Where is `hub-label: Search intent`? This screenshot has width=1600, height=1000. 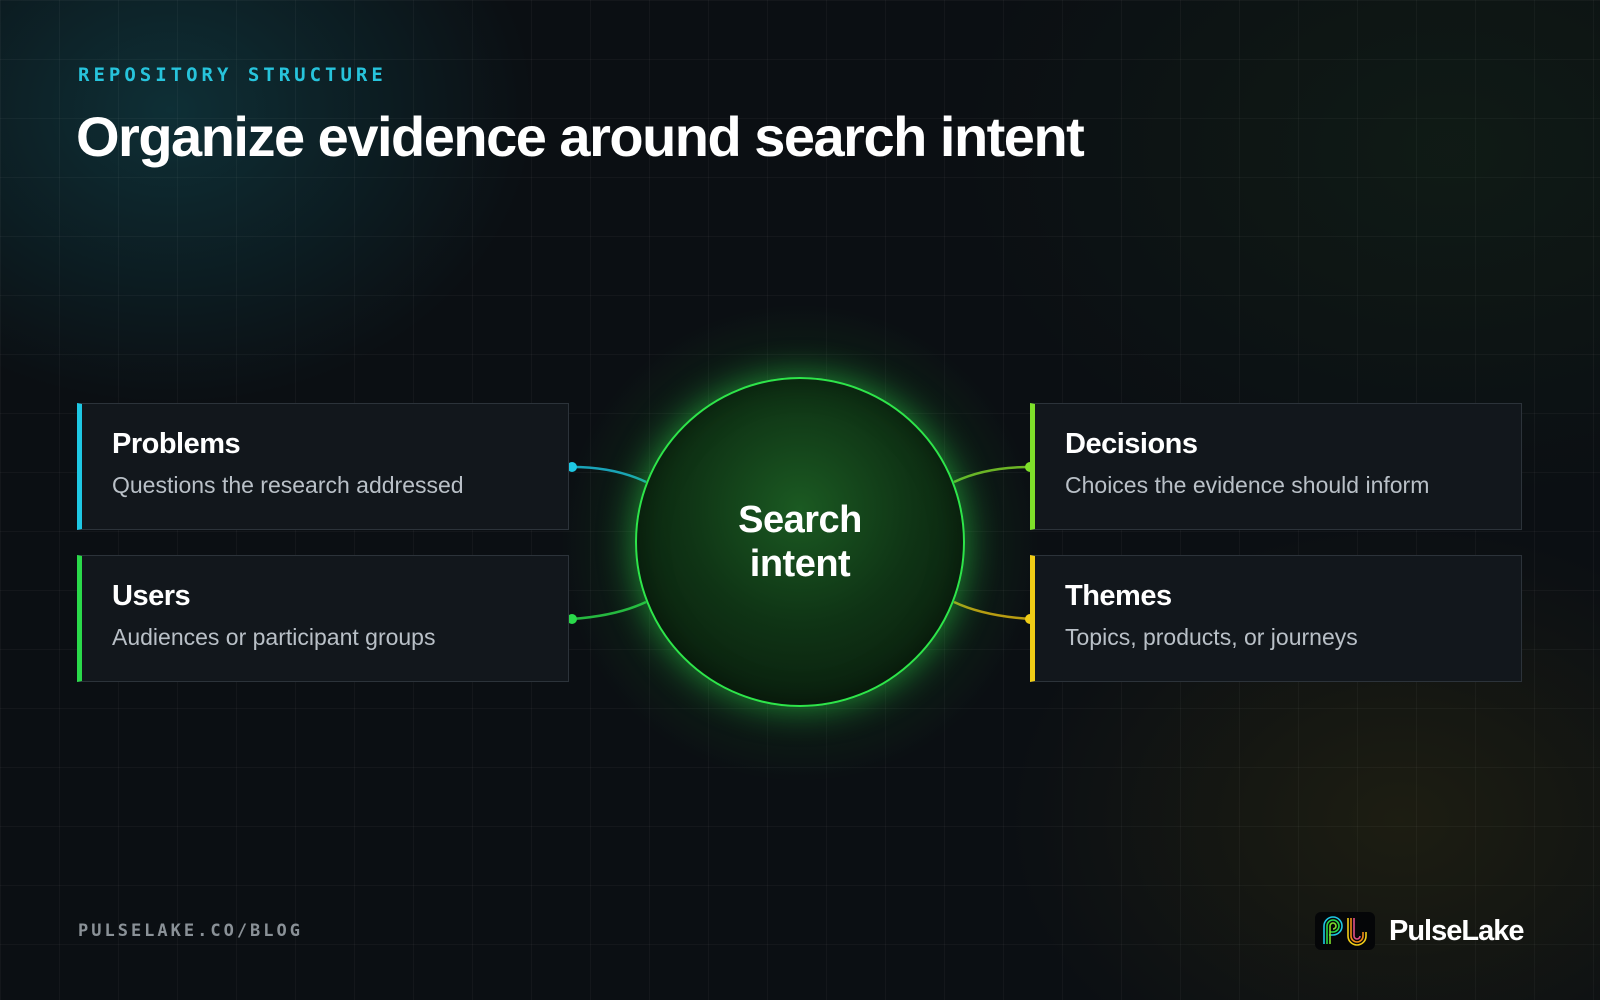 hub-label: Search intent is located at coordinates (800, 542).